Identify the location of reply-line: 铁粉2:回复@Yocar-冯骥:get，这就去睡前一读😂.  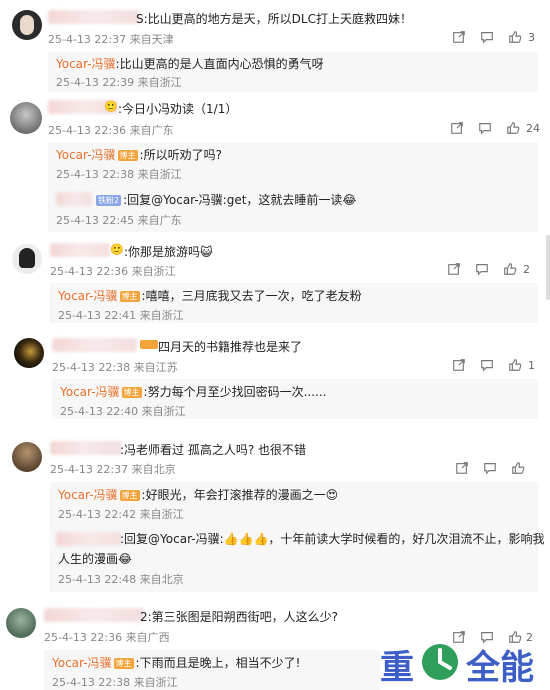
(225, 199).